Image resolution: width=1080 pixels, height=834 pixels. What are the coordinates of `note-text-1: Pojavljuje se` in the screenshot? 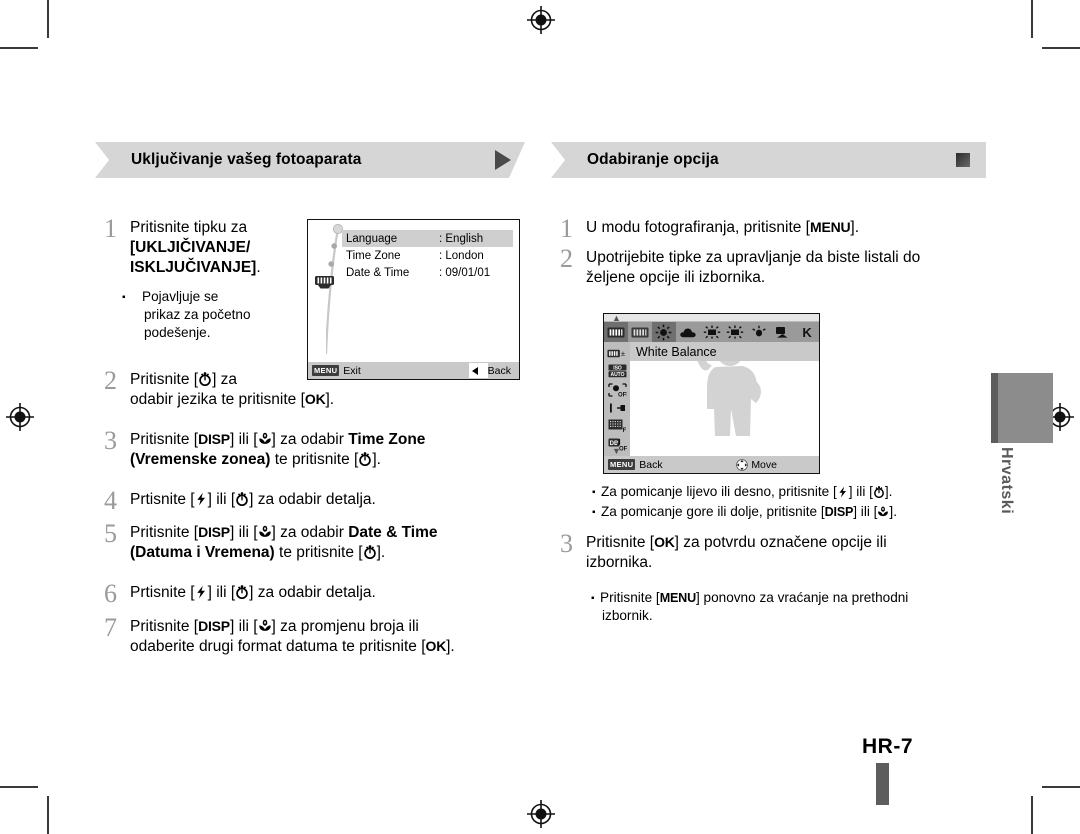 It's located at (180, 296).